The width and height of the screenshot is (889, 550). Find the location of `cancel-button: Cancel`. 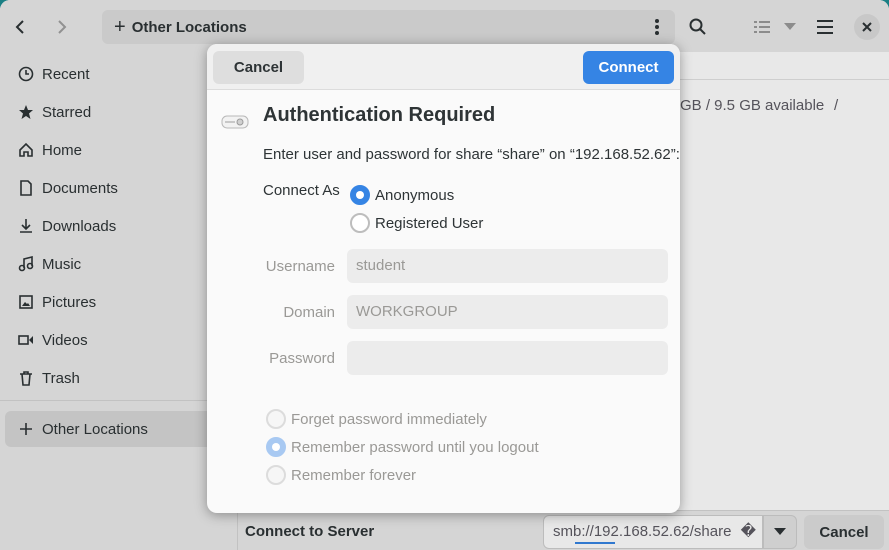

cancel-button: Cancel is located at coordinates (258, 67).